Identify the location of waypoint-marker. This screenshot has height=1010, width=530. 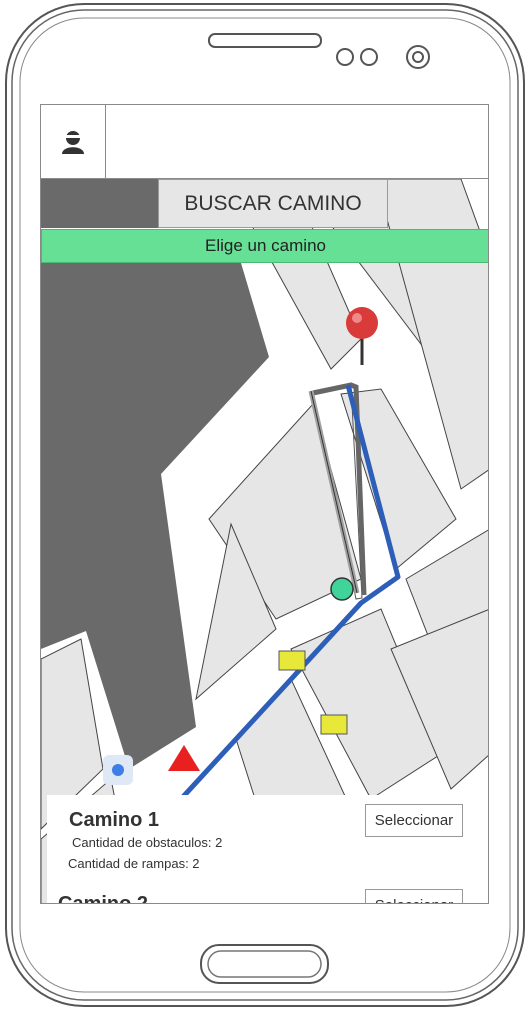
(342, 589).